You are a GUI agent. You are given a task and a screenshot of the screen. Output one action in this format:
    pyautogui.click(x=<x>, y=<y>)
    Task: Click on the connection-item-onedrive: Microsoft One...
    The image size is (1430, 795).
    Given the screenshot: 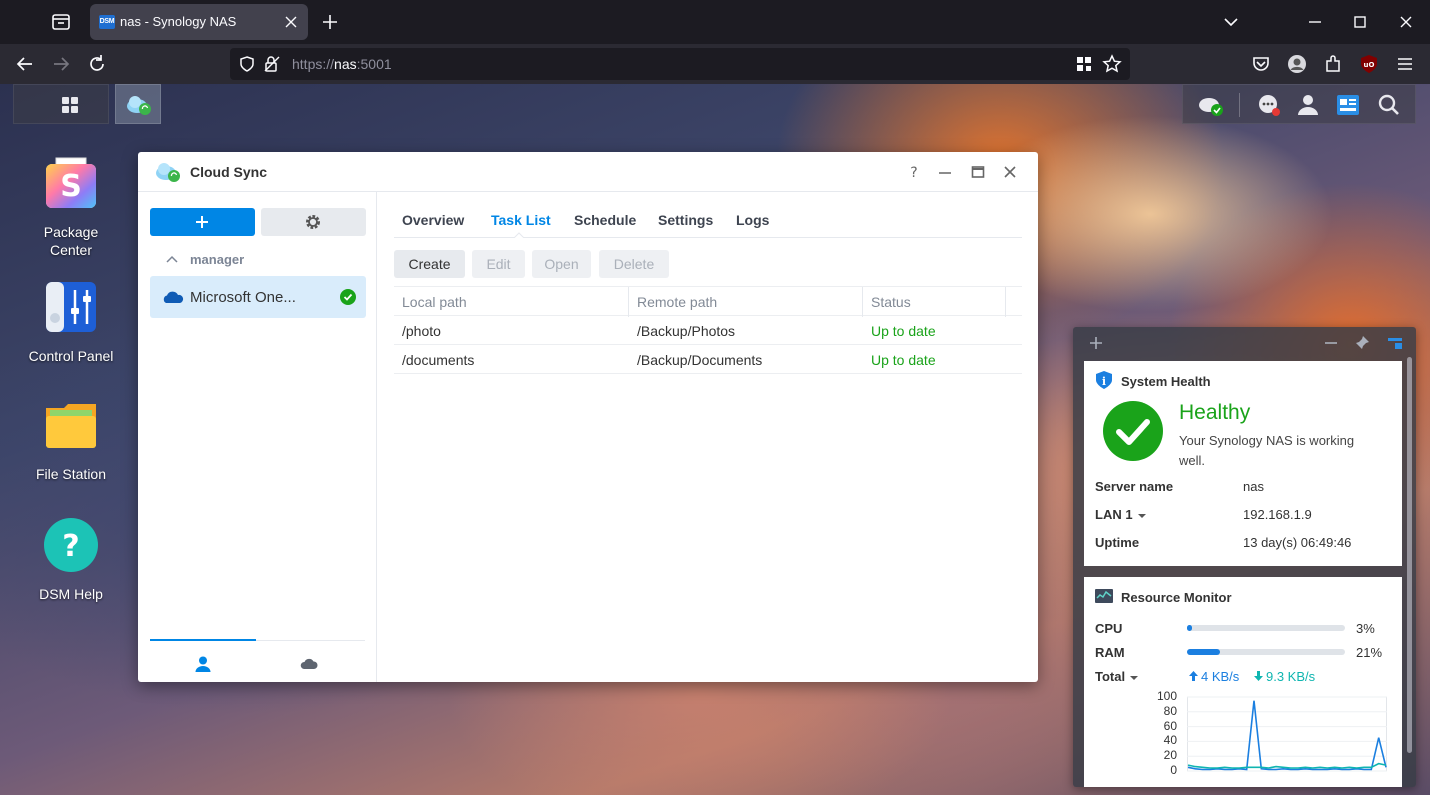 What is the action you would take?
    pyautogui.click(x=258, y=297)
    